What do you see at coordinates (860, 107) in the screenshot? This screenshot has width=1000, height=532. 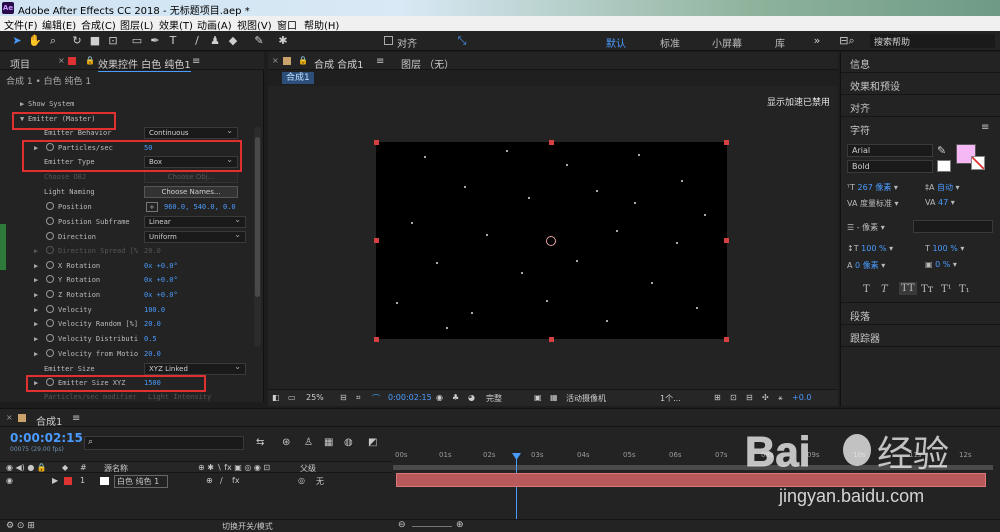 I see `panel-align: 对齐` at bounding box center [860, 107].